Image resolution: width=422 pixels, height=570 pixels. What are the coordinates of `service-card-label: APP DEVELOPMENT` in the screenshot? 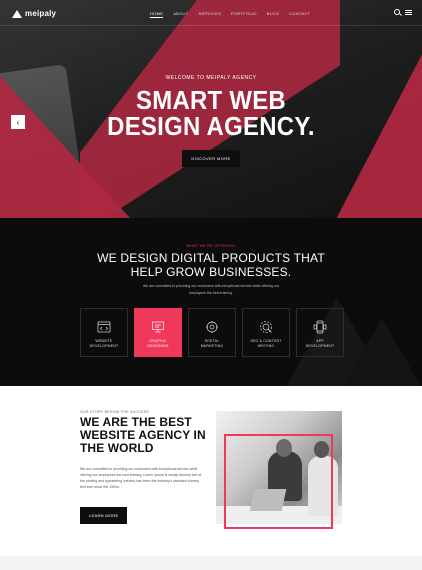 It's located at (320, 343).